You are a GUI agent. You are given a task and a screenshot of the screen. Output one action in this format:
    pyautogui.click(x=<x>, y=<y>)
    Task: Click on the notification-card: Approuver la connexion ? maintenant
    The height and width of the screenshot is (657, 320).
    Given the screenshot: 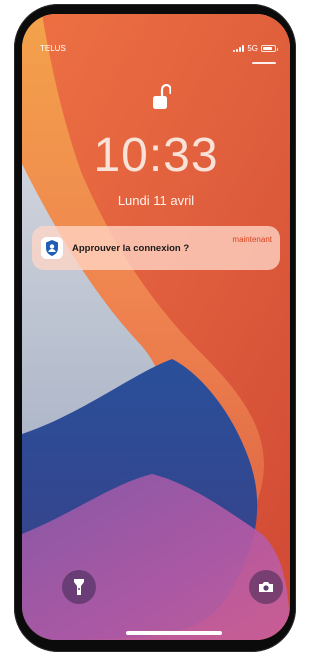 What is the action you would take?
    pyautogui.click(x=156, y=248)
    